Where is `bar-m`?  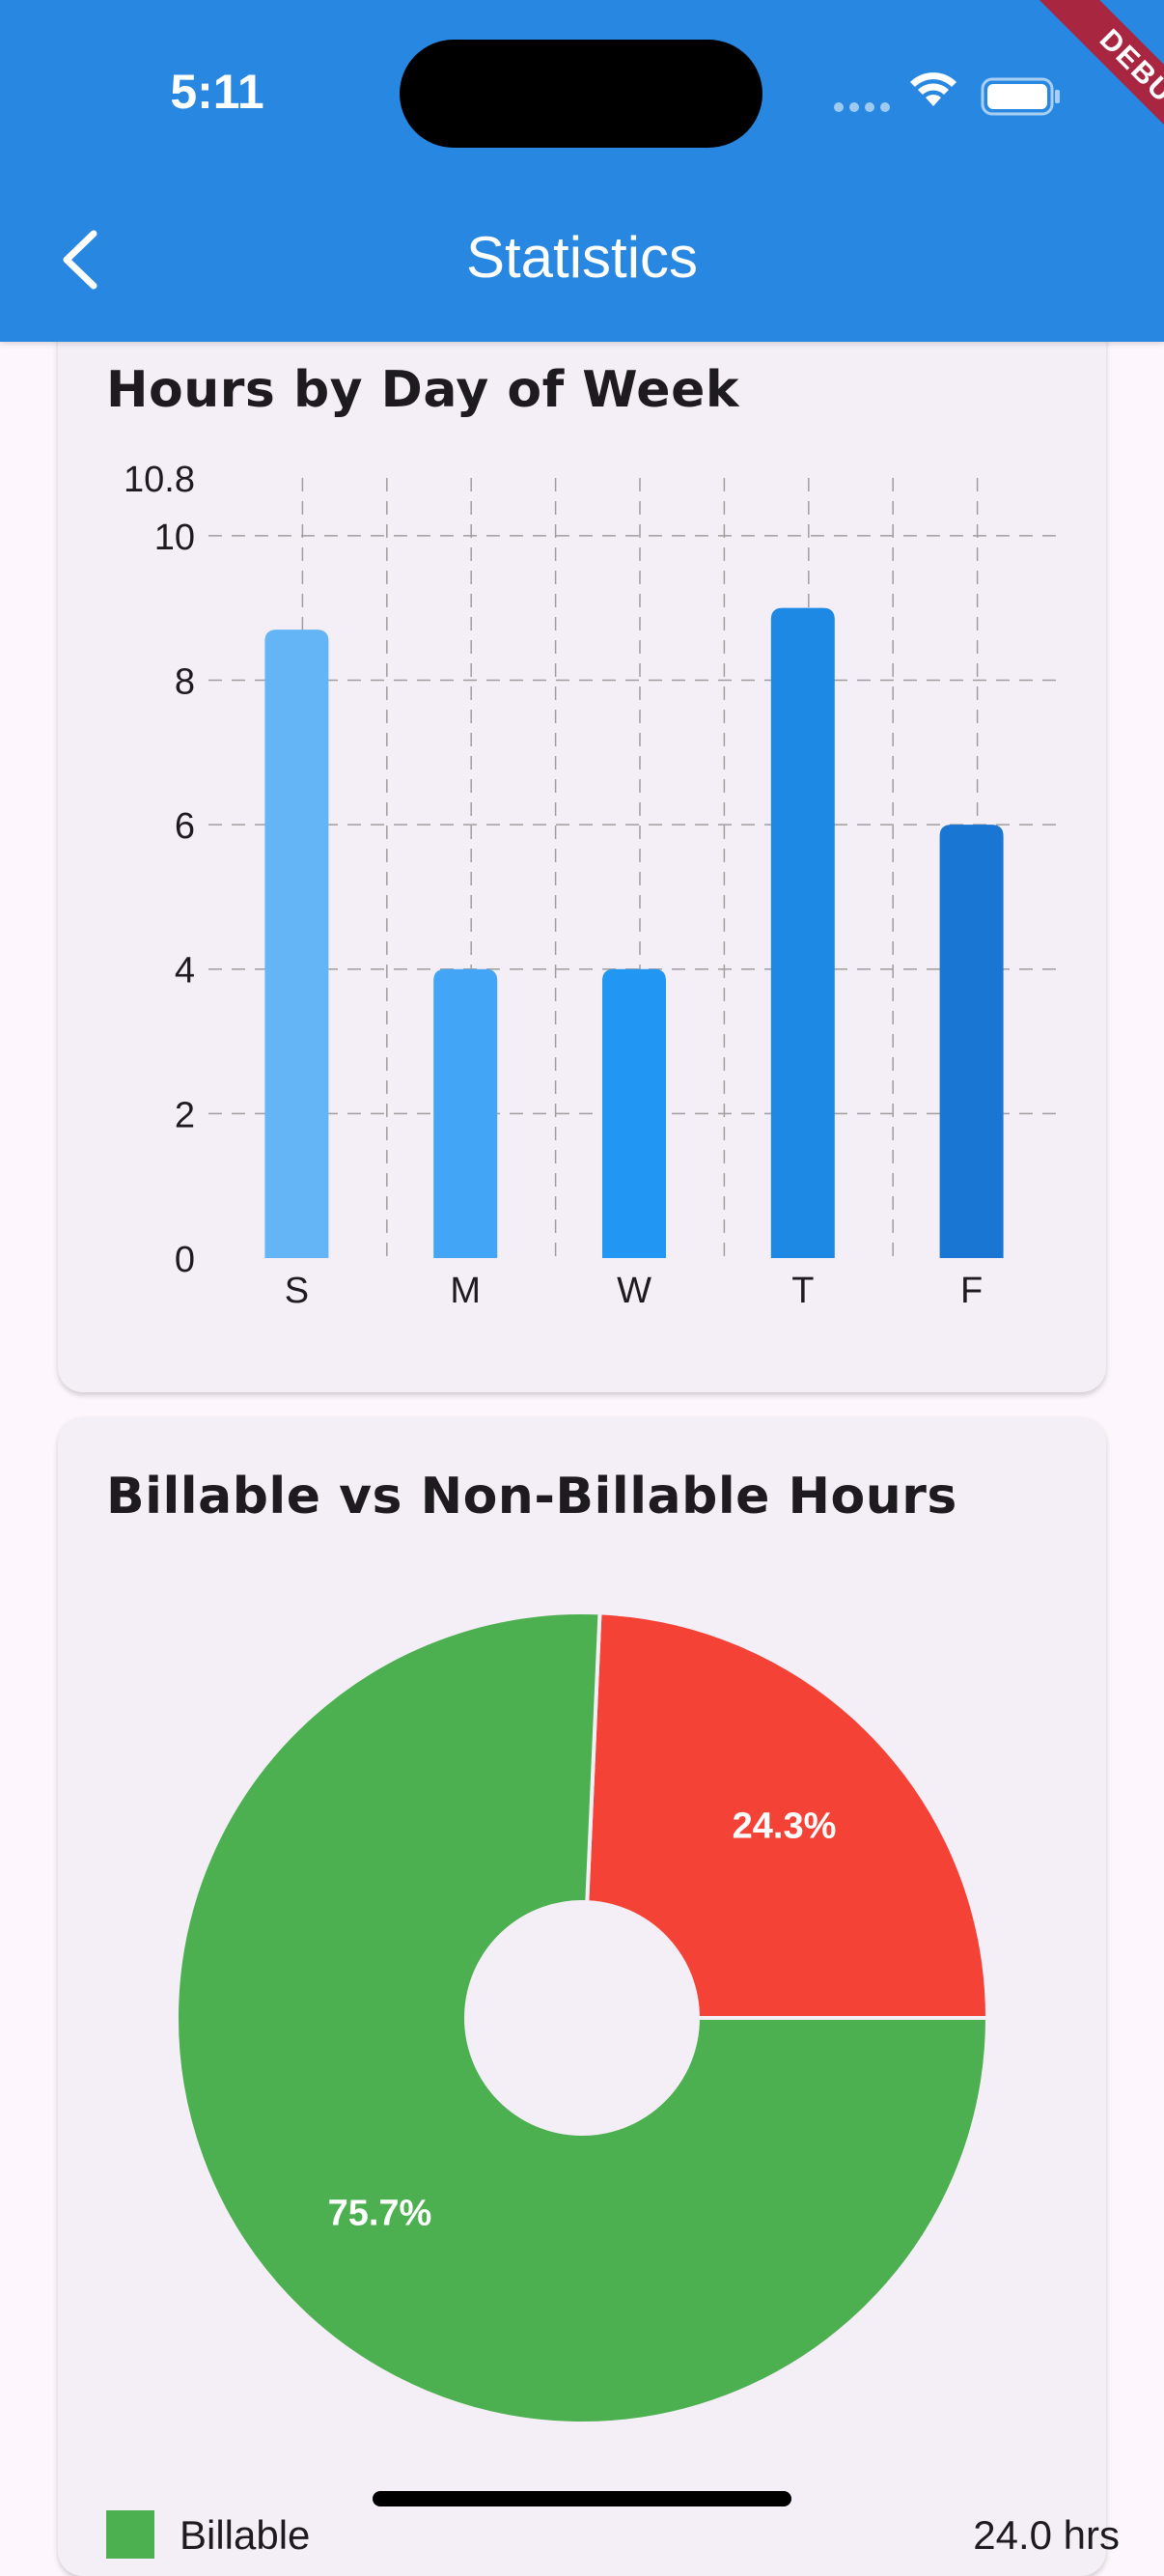
bar-m is located at coordinates (466, 1113).